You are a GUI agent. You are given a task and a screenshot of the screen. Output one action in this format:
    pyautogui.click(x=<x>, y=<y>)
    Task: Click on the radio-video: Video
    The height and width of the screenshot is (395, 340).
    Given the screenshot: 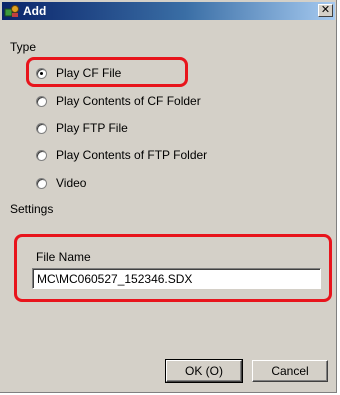 What is the action you would take?
    pyautogui.click(x=61, y=183)
    